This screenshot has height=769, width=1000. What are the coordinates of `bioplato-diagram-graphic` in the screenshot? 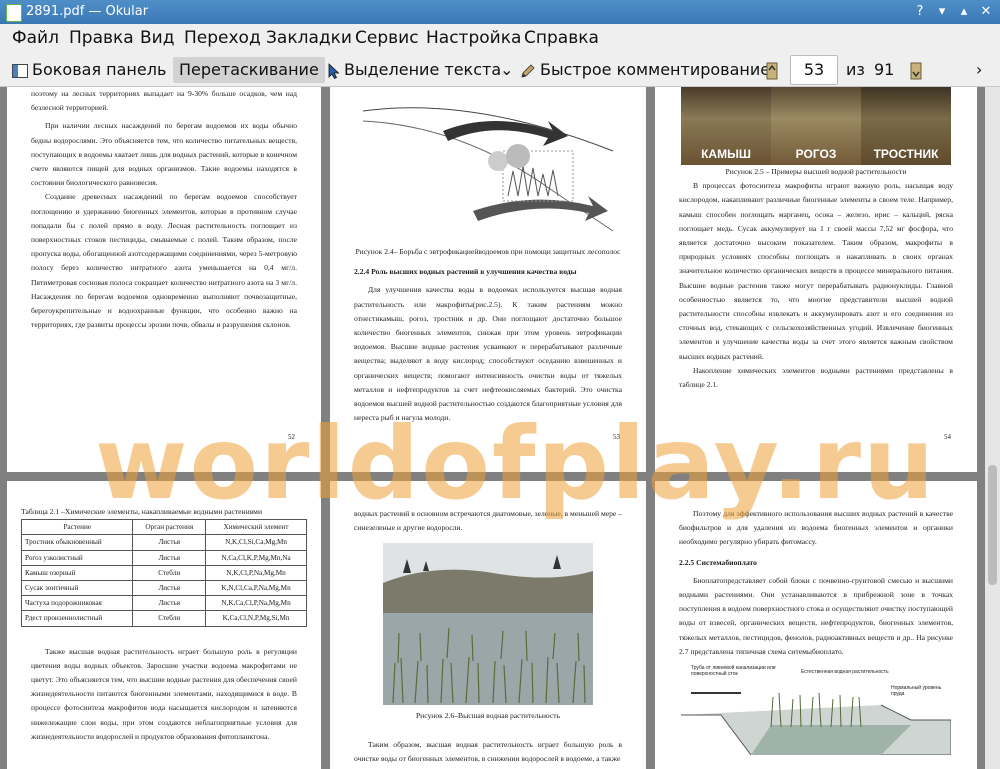 It's located at (816, 724).